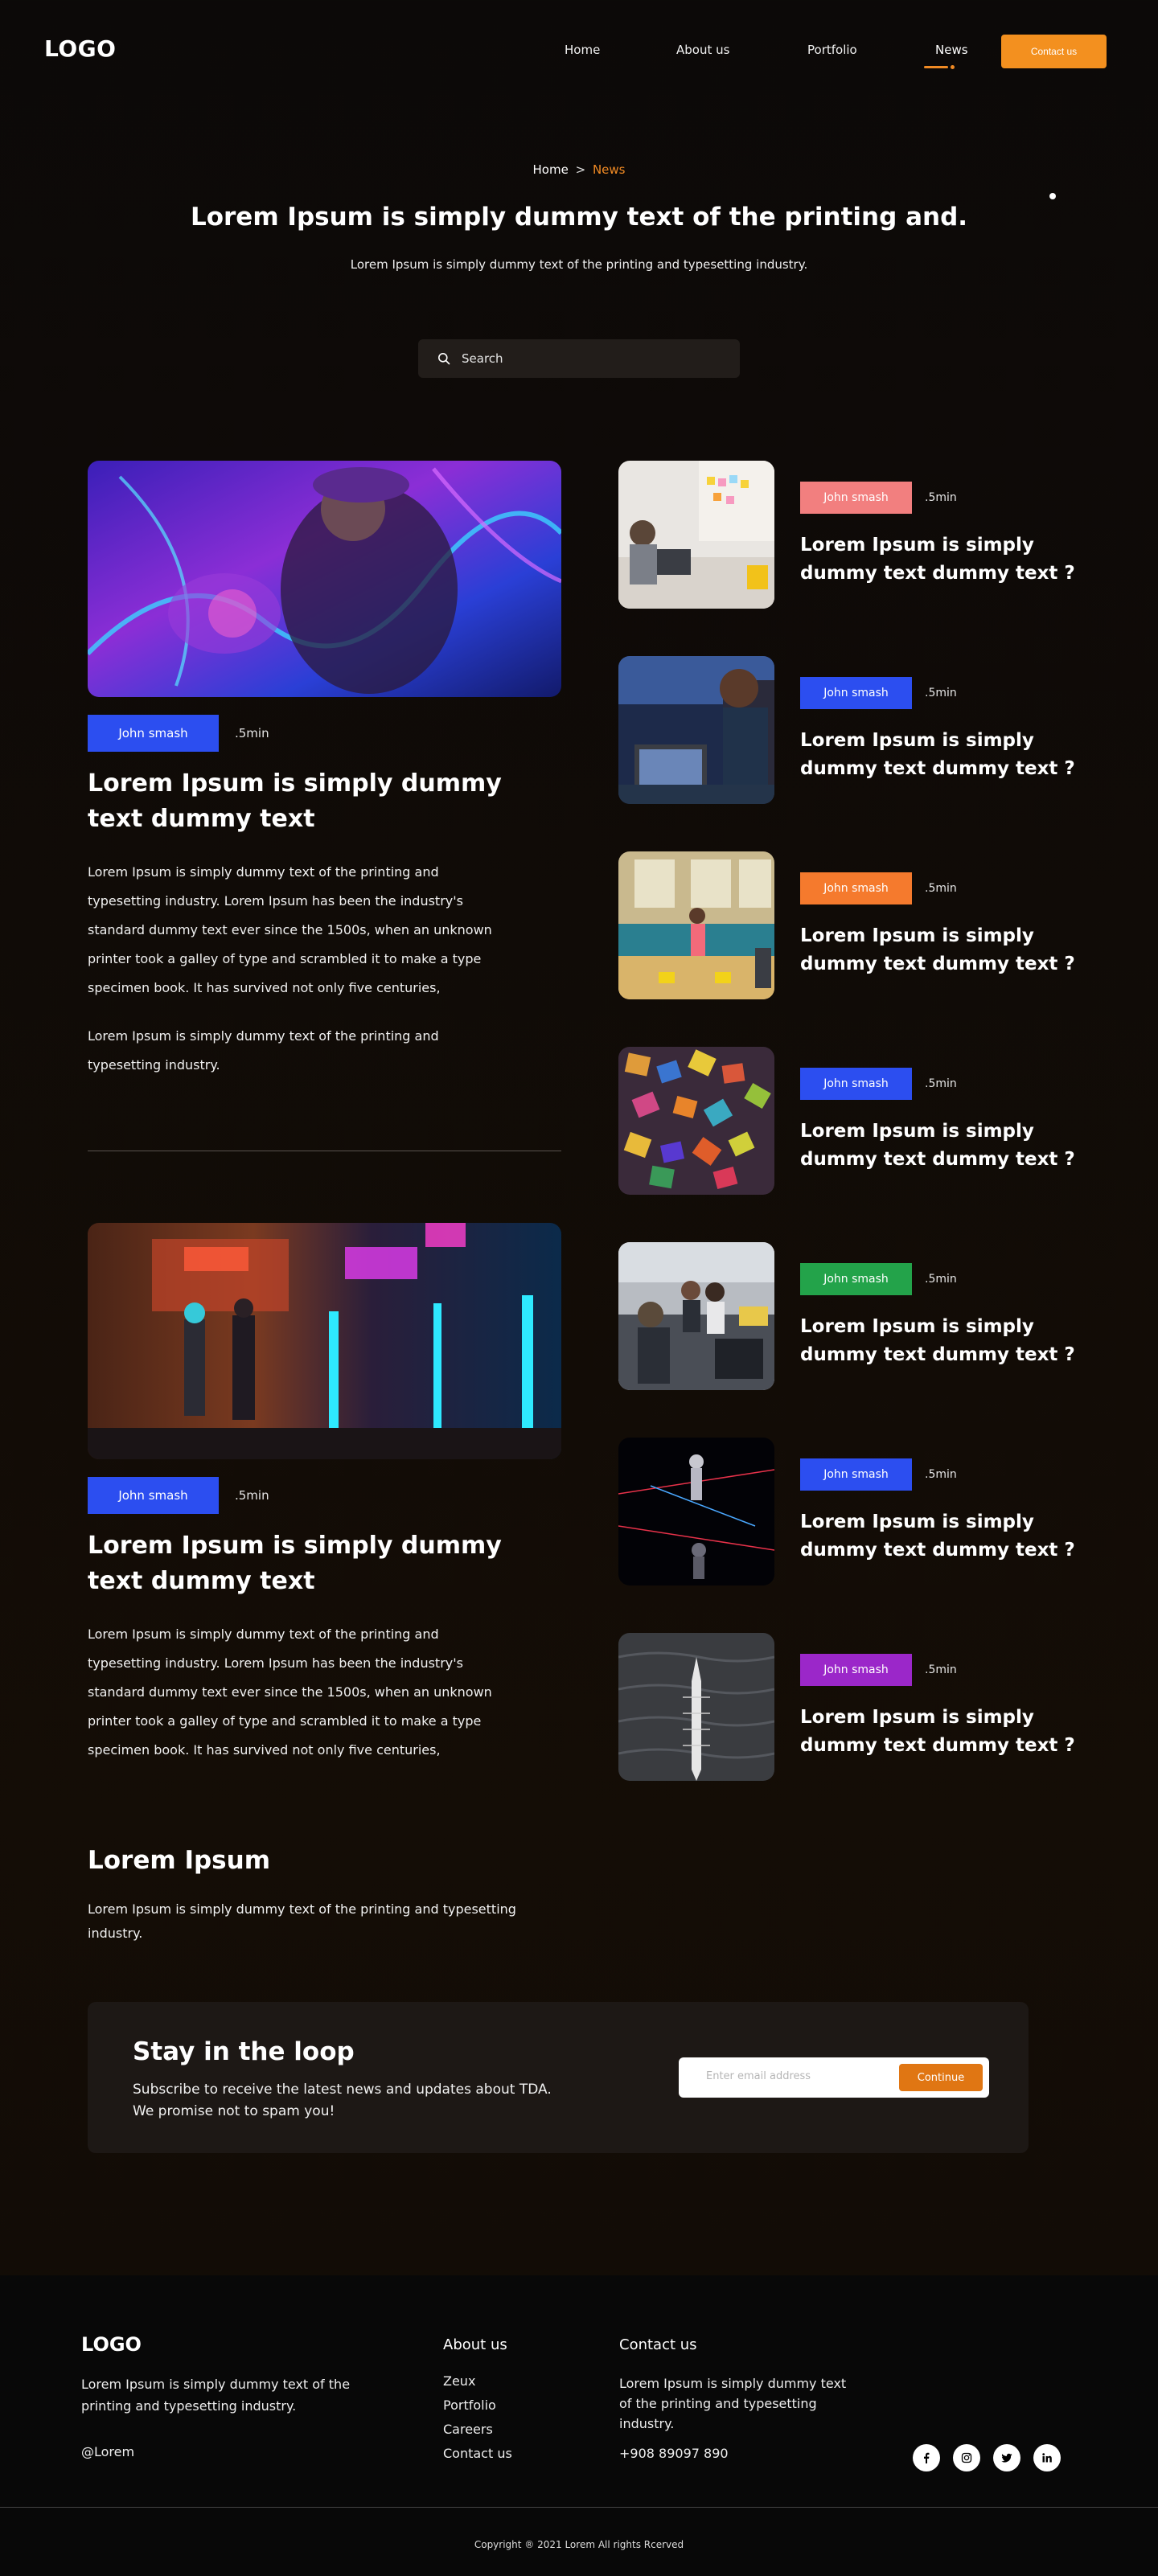 The height and width of the screenshot is (2576, 1158). What do you see at coordinates (798, 2076) in the screenshot?
I see `email-field` at bounding box center [798, 2076].